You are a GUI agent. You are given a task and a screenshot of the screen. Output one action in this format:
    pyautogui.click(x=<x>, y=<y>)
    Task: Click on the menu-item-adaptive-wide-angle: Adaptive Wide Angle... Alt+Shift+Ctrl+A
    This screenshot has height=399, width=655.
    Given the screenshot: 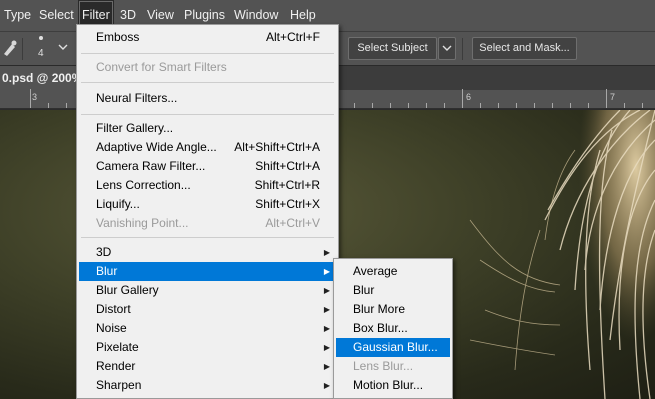 What is the action you would take?
    pyautogui.click(x=207, y=147)
    